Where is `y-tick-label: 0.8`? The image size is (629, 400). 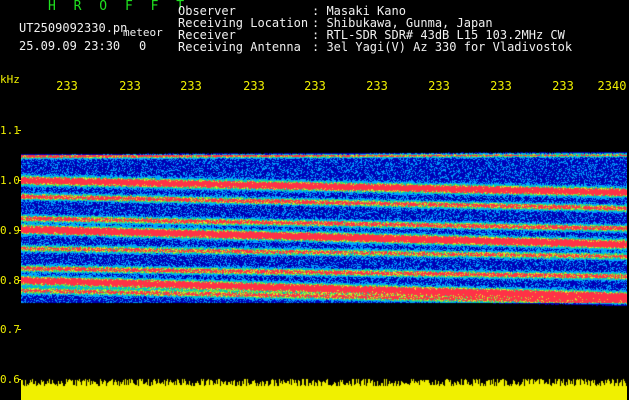
y-tick-label: 0.8 is located at coordinates (10, 280).